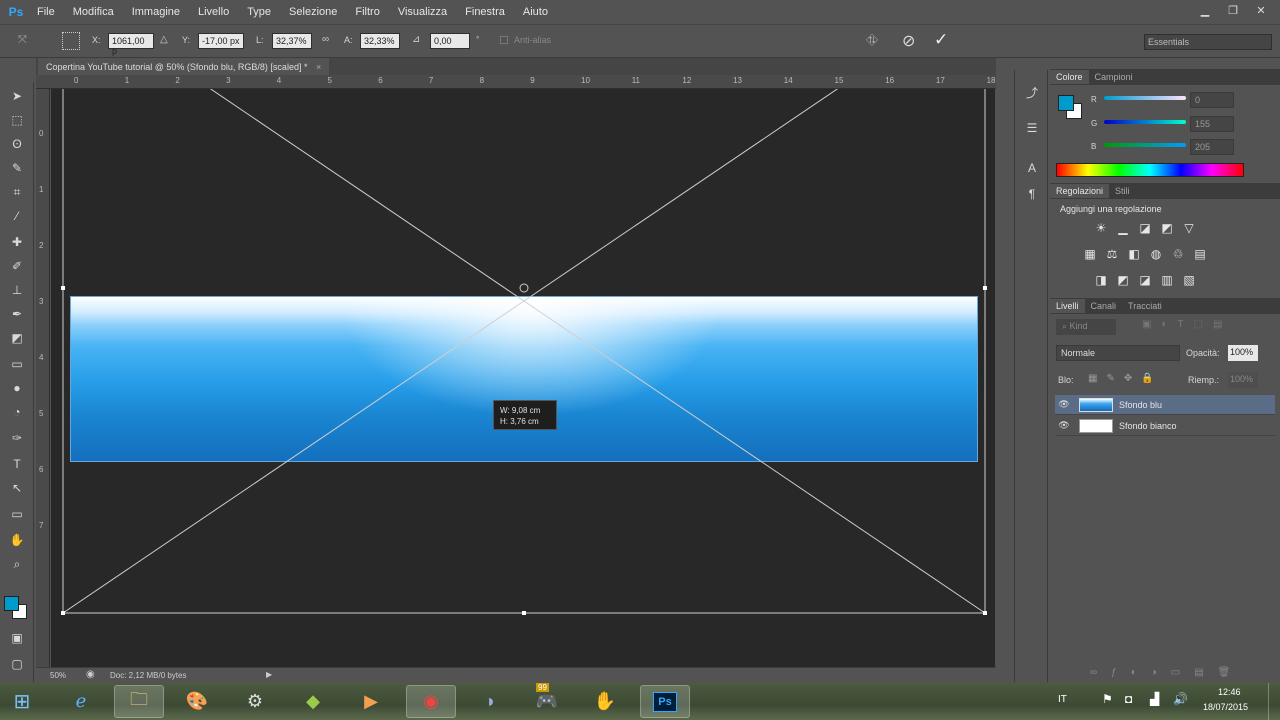  What do you see at coordinates (1154, 699) in the screenshot?
I see `network-icon: ▟` at bounding box center [1154, 699].